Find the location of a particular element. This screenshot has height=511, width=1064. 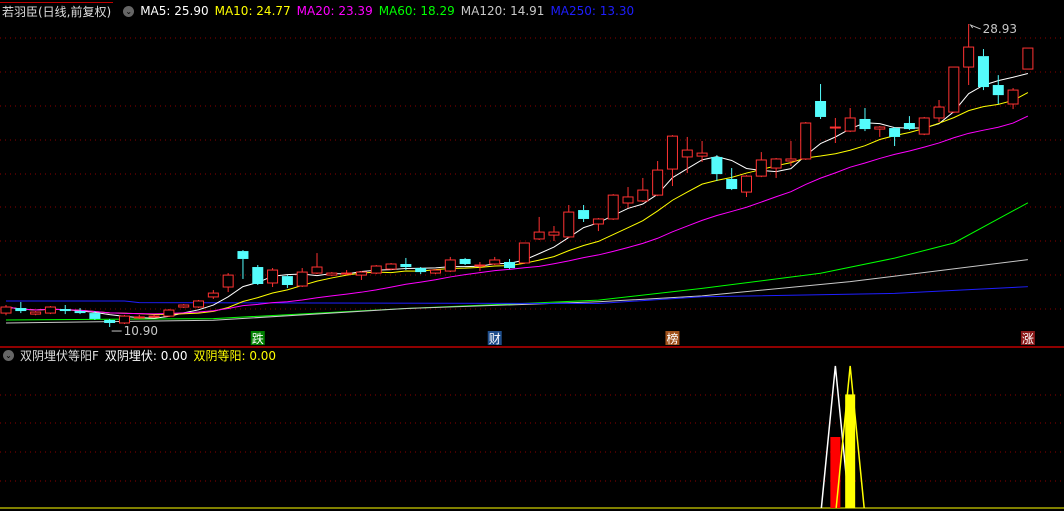

event-marker: 榜 is located at coordinates (672, 338).